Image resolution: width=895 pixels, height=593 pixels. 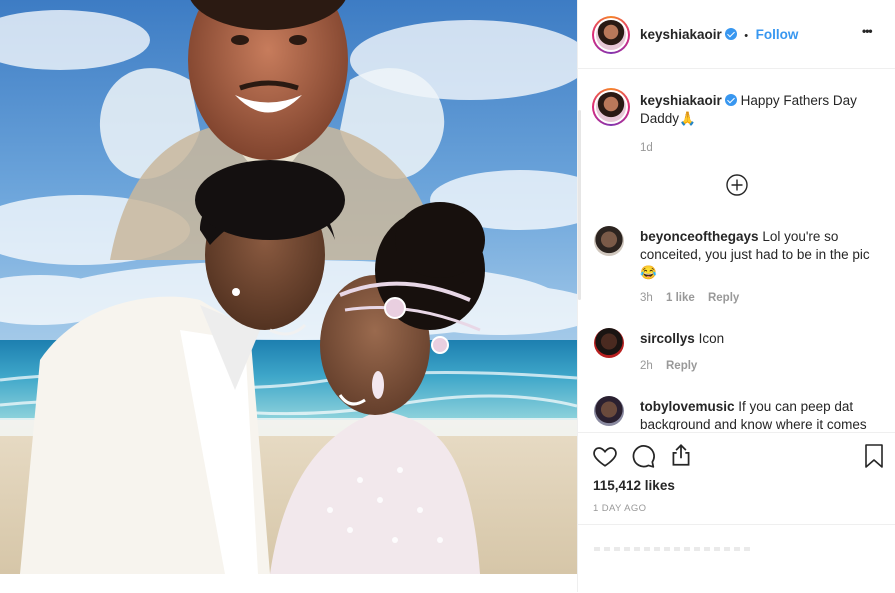 What do you see at coordinates (777, 34) in the screenshot?
I see `follow-button: Follow` at bounding box center [777, 34].